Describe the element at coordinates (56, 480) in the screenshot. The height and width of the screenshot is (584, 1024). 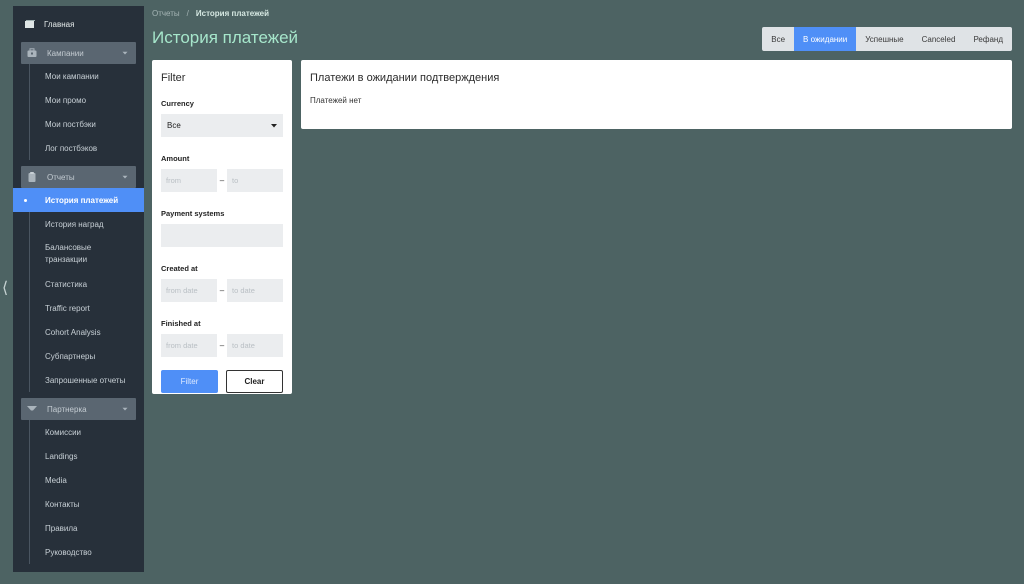
I see `sidebar-item-label: Media` at that location.